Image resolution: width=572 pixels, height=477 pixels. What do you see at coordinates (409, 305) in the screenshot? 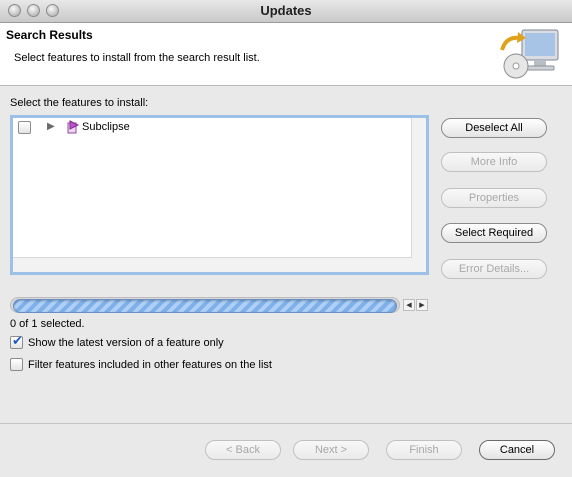
I see `scroll-left-arrow-icon: ◀` at bounding box center [409, 305].